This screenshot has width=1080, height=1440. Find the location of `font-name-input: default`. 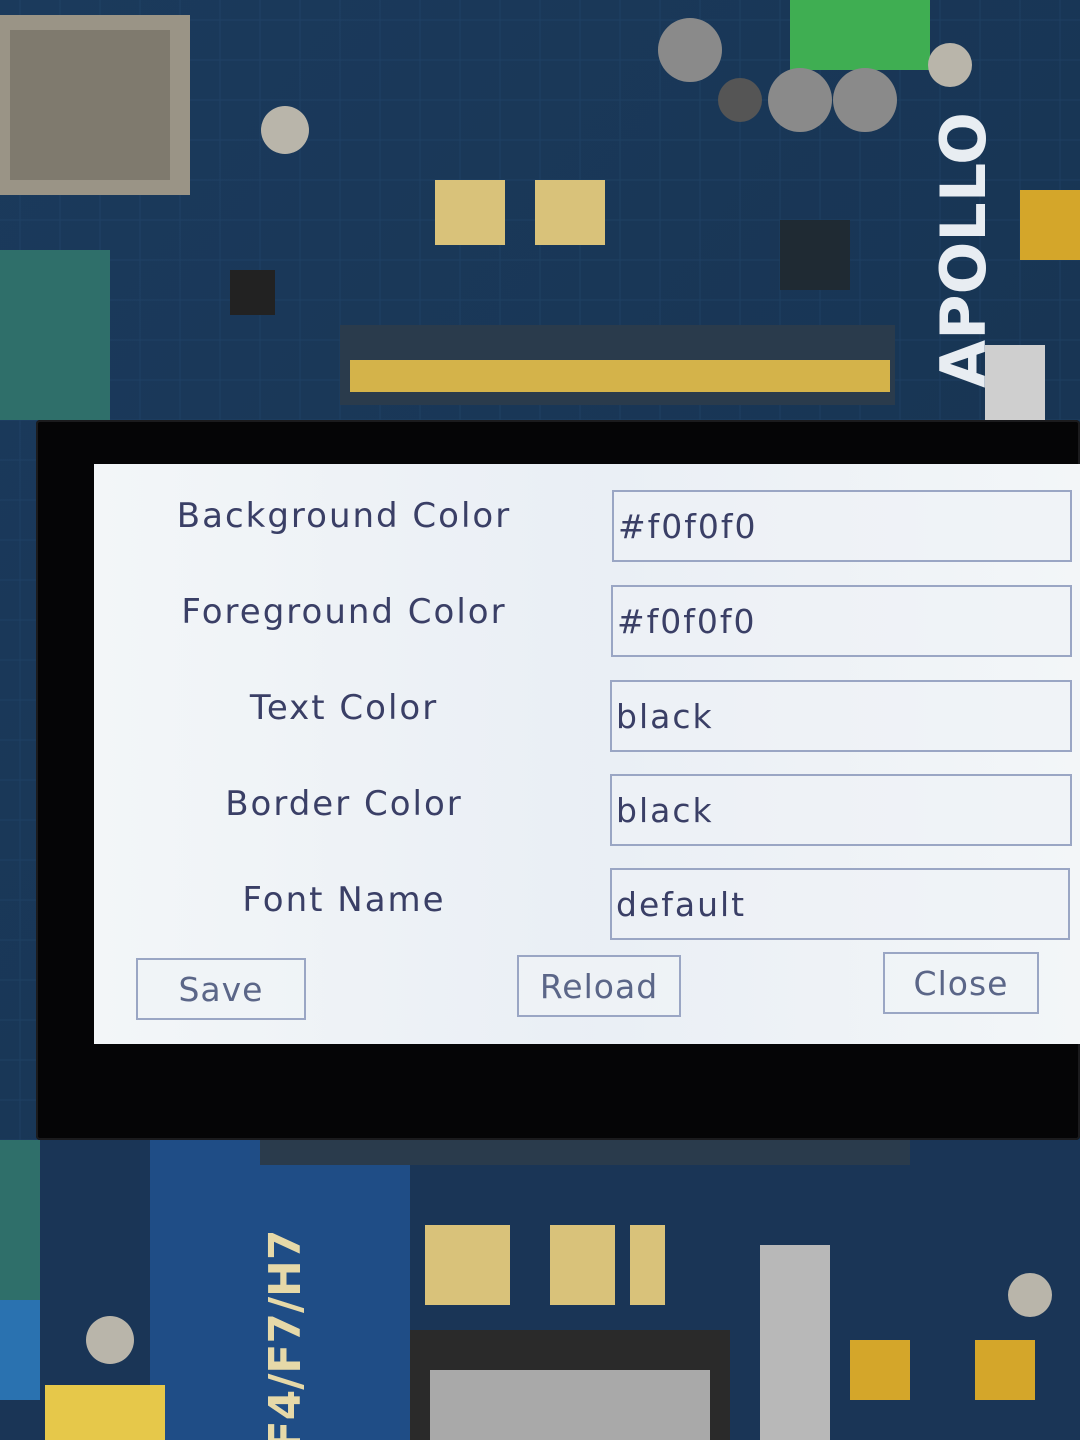

font-name-input: default is located at coordinates (840, 904).